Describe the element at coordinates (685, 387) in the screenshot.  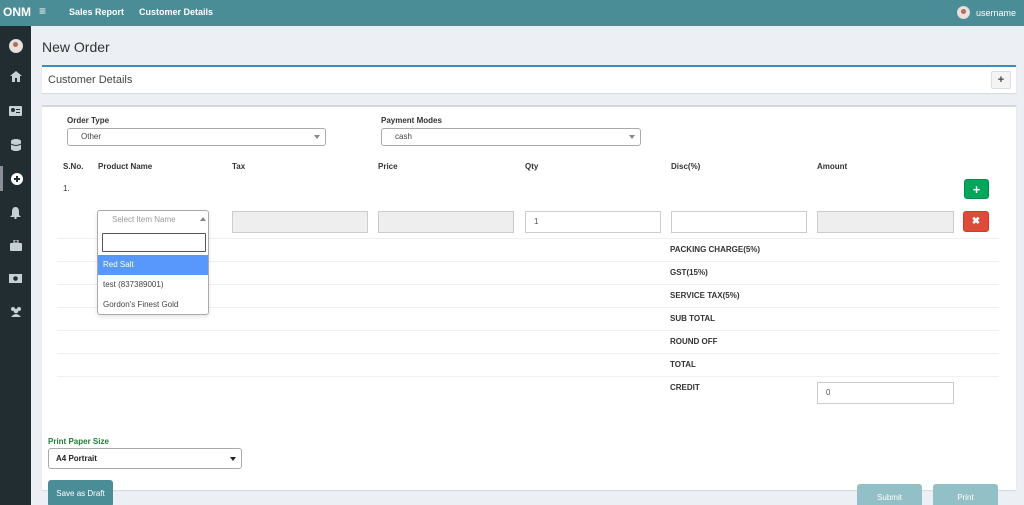
I see `credit-label: CREDIT` at that location.